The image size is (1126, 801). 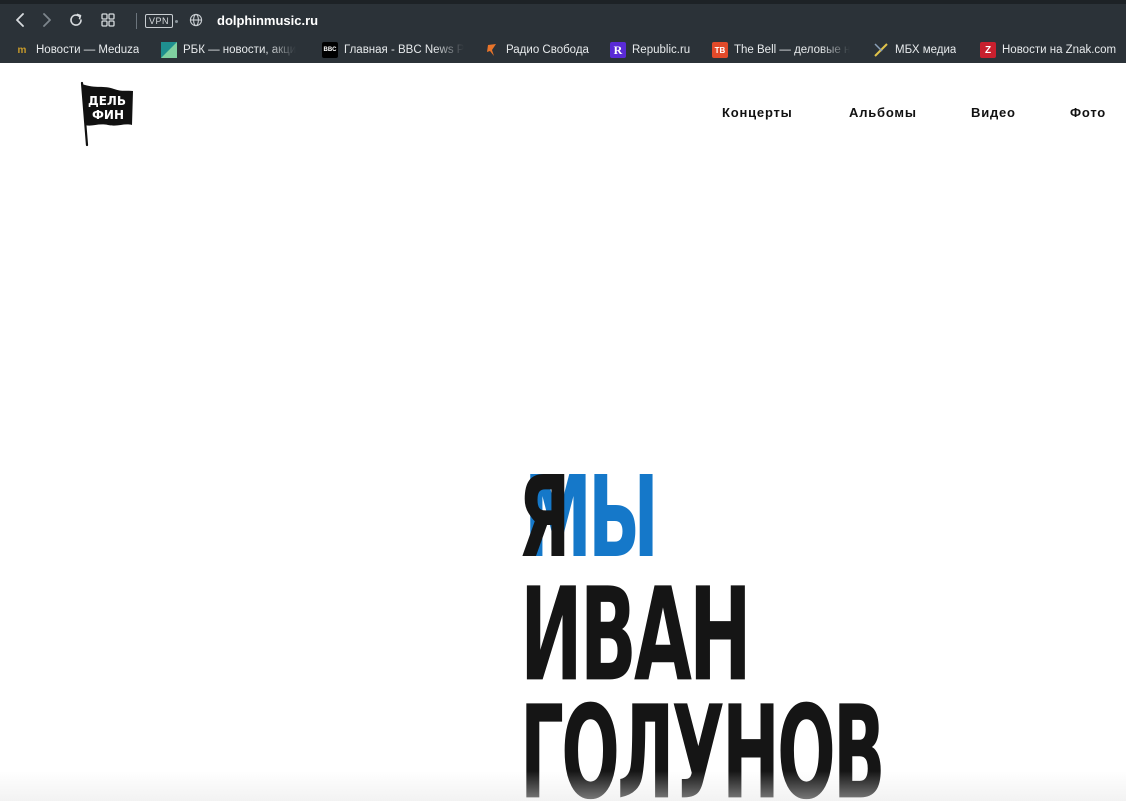 I want to click on toolbar-separator, so click(x=136, y=21).